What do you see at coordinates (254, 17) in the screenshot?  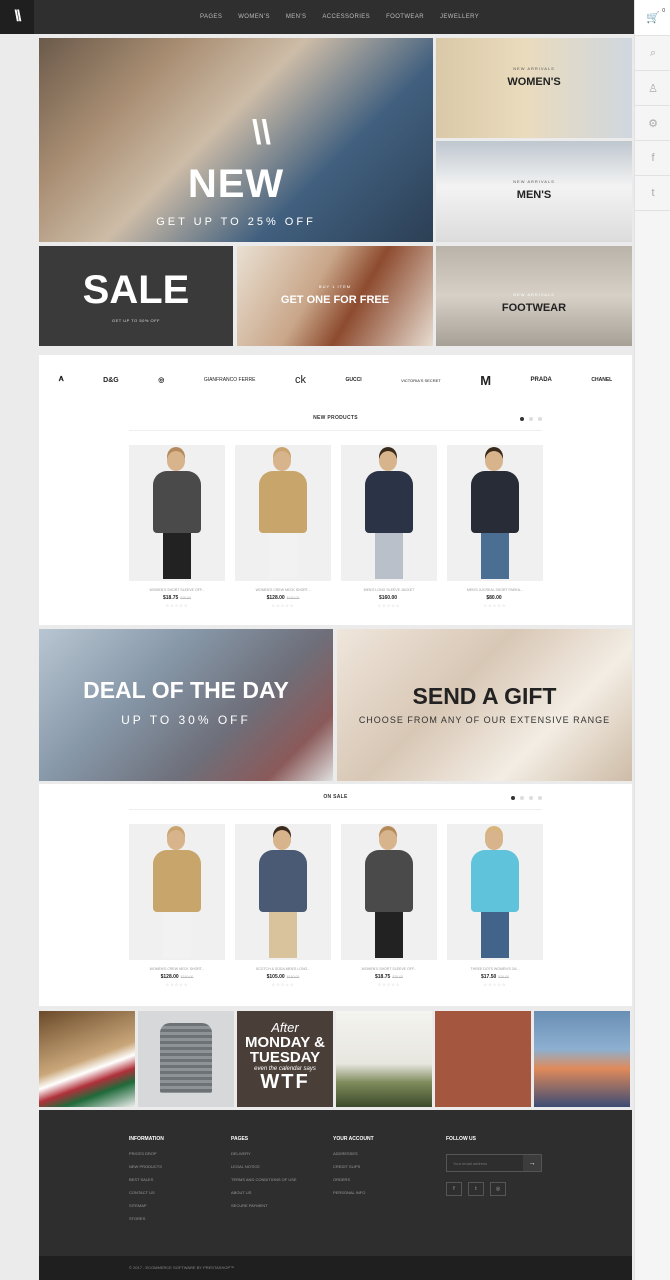 I see `nav-item-womens: WOMEN'S` at bounding box center [254, 17].